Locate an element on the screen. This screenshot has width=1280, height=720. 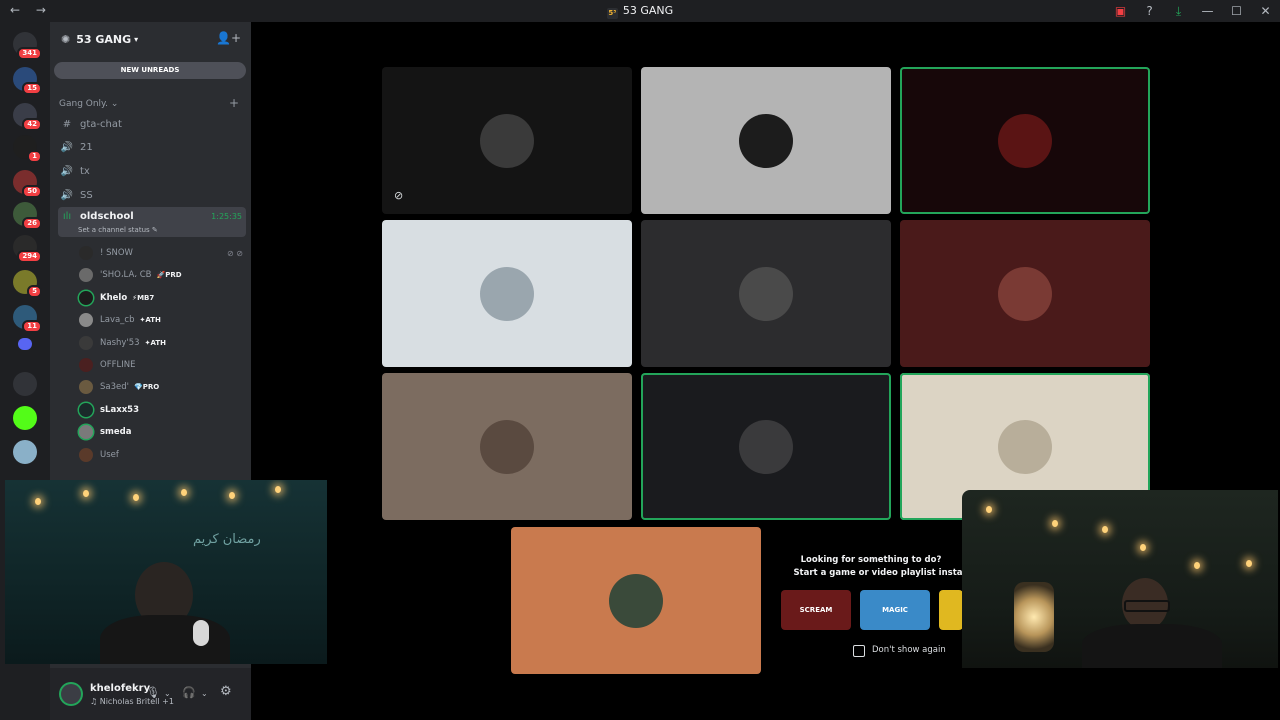
minimize-button: — is located at coordinates (1207, 11).